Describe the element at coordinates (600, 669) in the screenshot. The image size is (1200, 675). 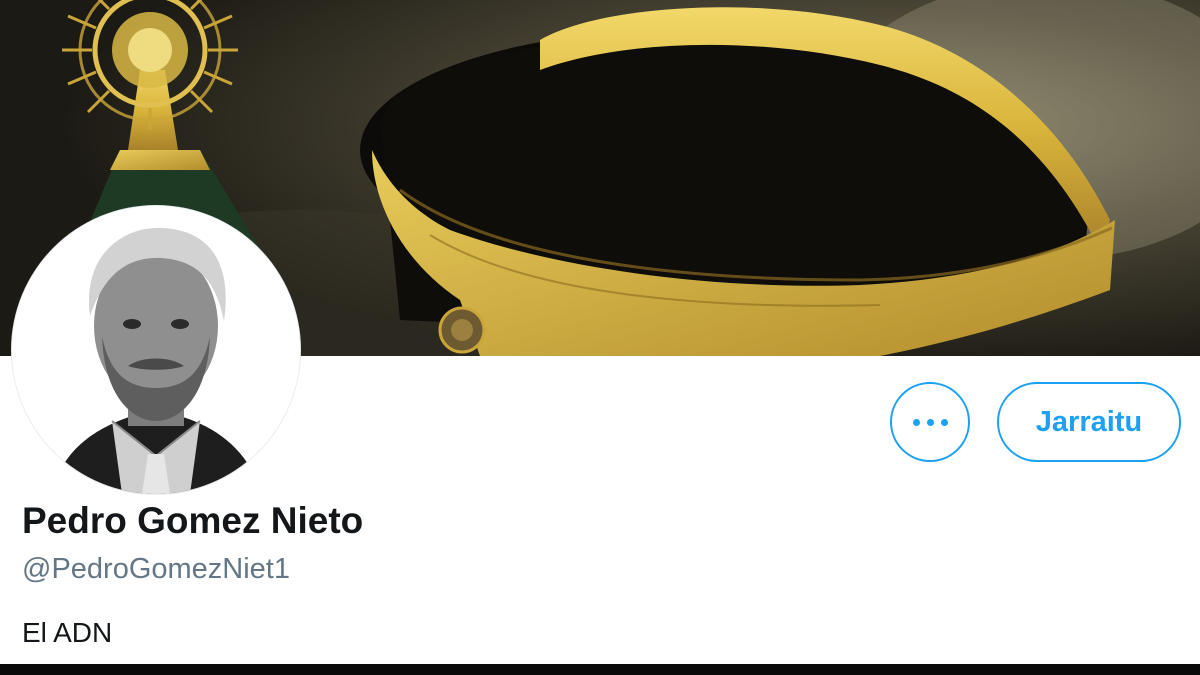
I see `bottom-divider` at that location.